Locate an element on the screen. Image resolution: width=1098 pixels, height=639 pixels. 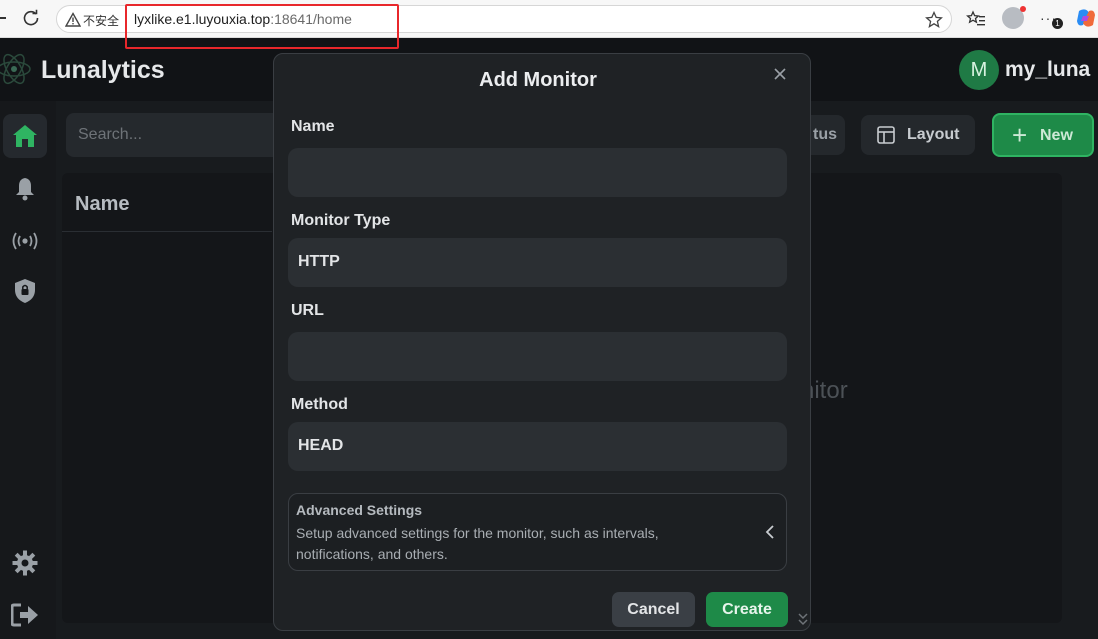
gear-icon is located at coordinates (25, 563).